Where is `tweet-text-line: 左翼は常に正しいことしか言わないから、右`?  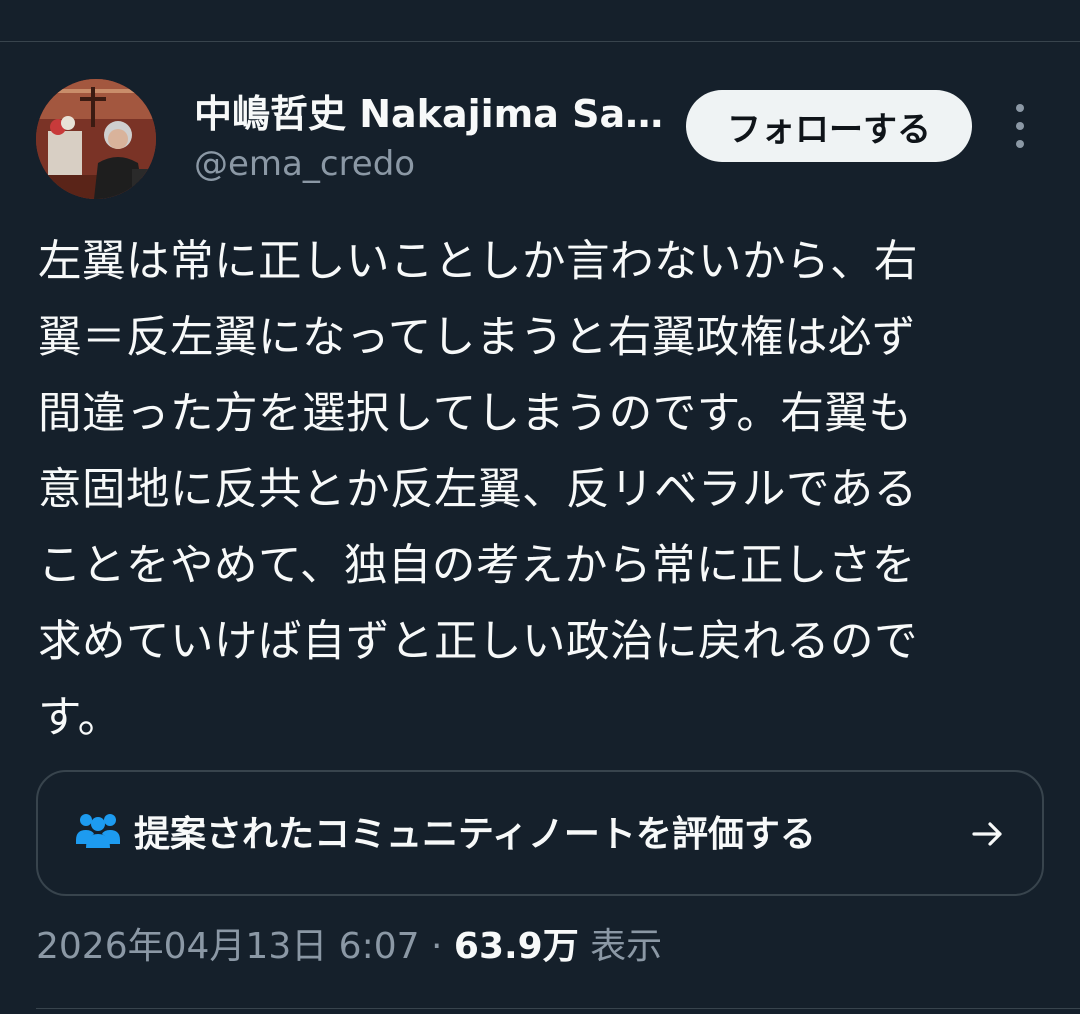
tweet-text-line: 左翼は常に正しいことしか言わないから、右 is located at coordinates (478, 262).